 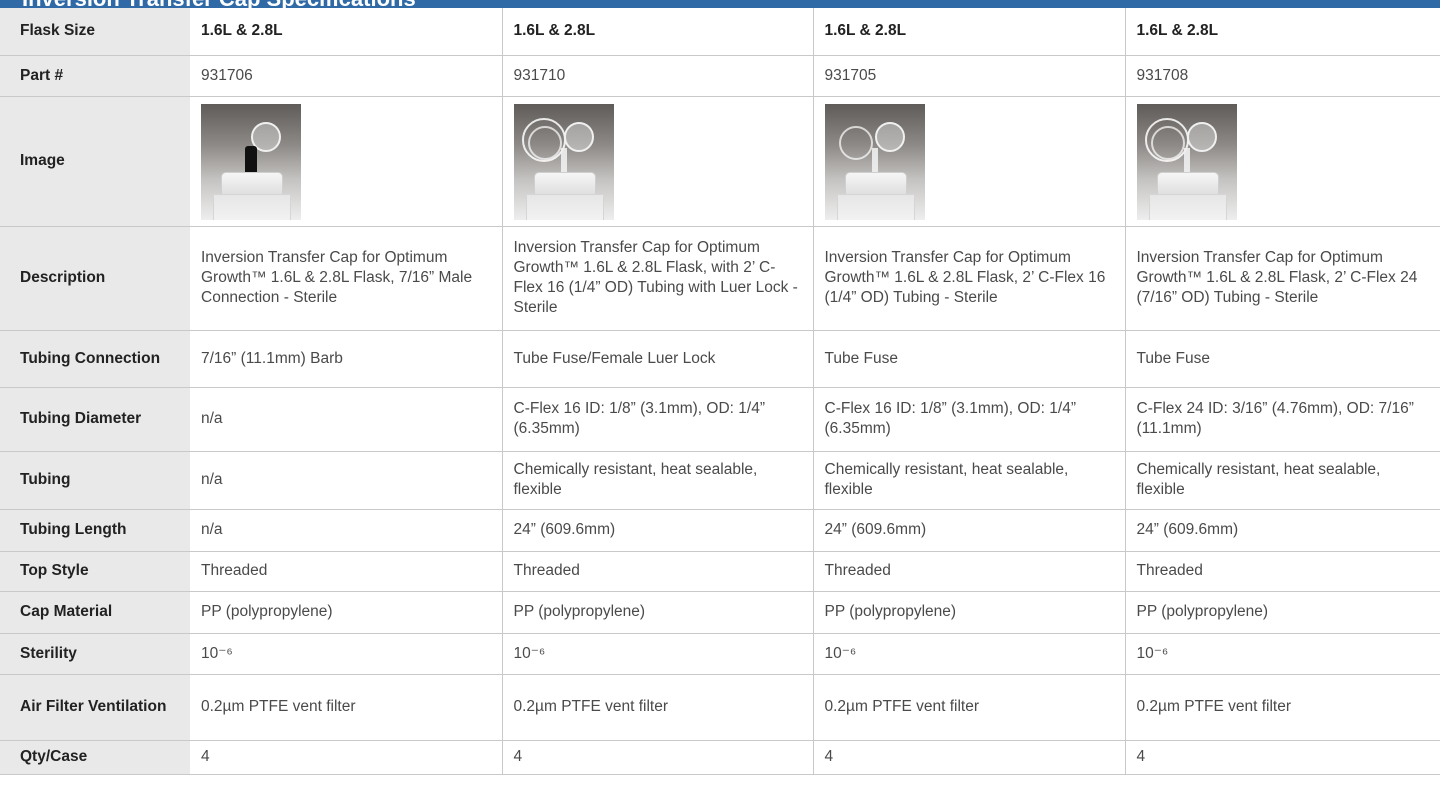 I want to click on row-qty-case: Qty/Case 4 4 4 4, so click(x=720, y=757).